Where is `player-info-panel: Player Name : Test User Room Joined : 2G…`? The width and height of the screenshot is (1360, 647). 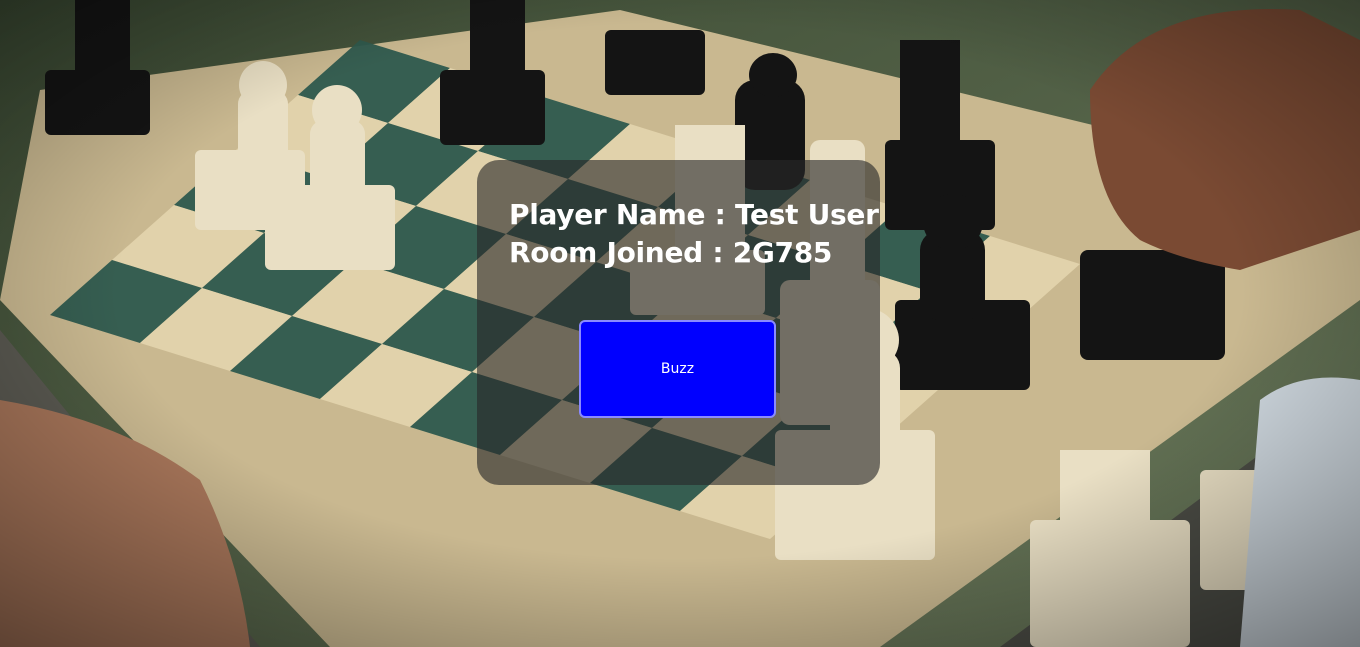 player-info-panel: Player Name : Test User Room Joined : 2G… is located at coordinates (678, 322).